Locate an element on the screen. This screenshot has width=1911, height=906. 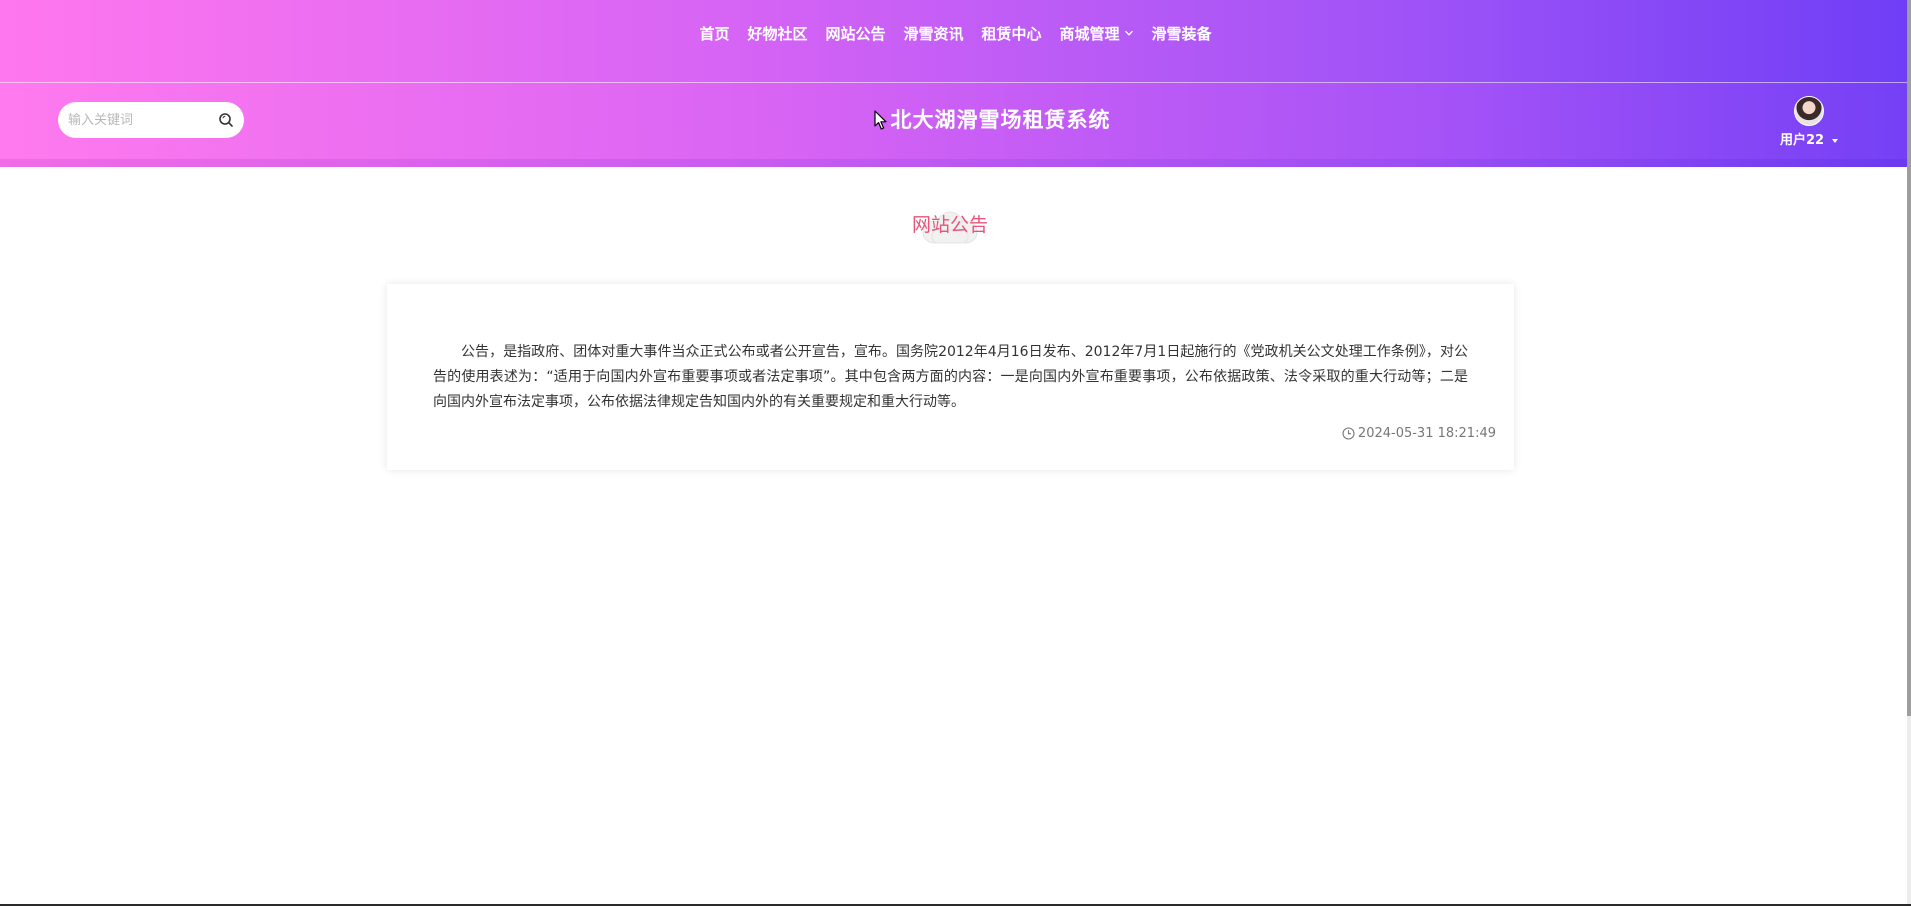
nav-item-label: 网站公告 is located at coordinates (855, 33).